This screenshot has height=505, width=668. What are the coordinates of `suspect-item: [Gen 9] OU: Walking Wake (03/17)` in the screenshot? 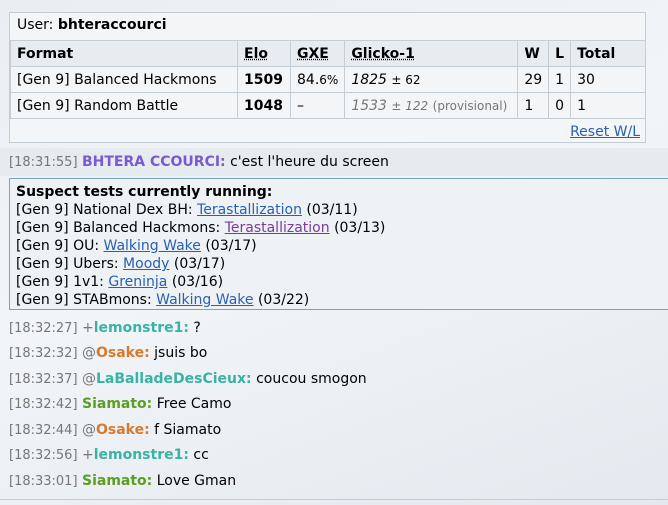 It's located at (136, 246).